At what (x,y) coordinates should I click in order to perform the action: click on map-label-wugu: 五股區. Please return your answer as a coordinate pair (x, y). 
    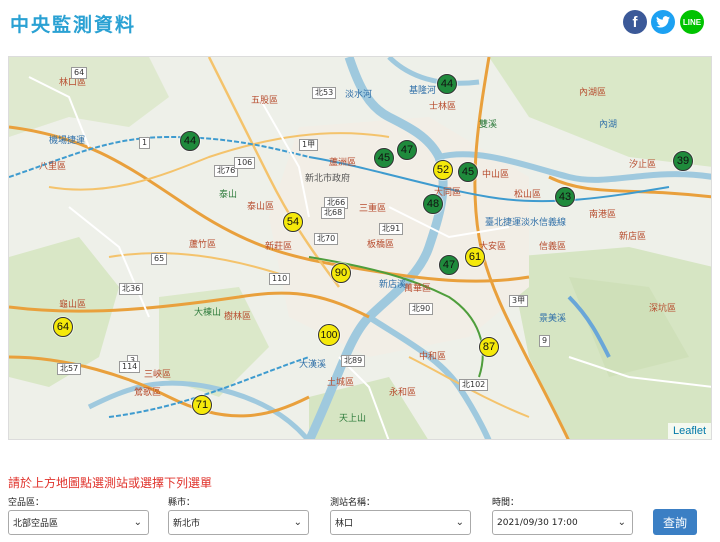
    Looking at the image, I should click on (265, 101).